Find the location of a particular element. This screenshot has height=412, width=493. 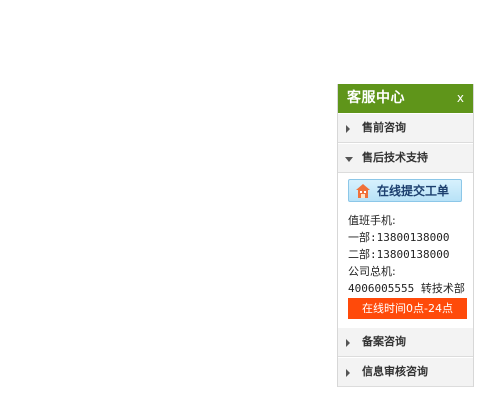

section-label: 备案咨询 is located at coordinates (384, 341).